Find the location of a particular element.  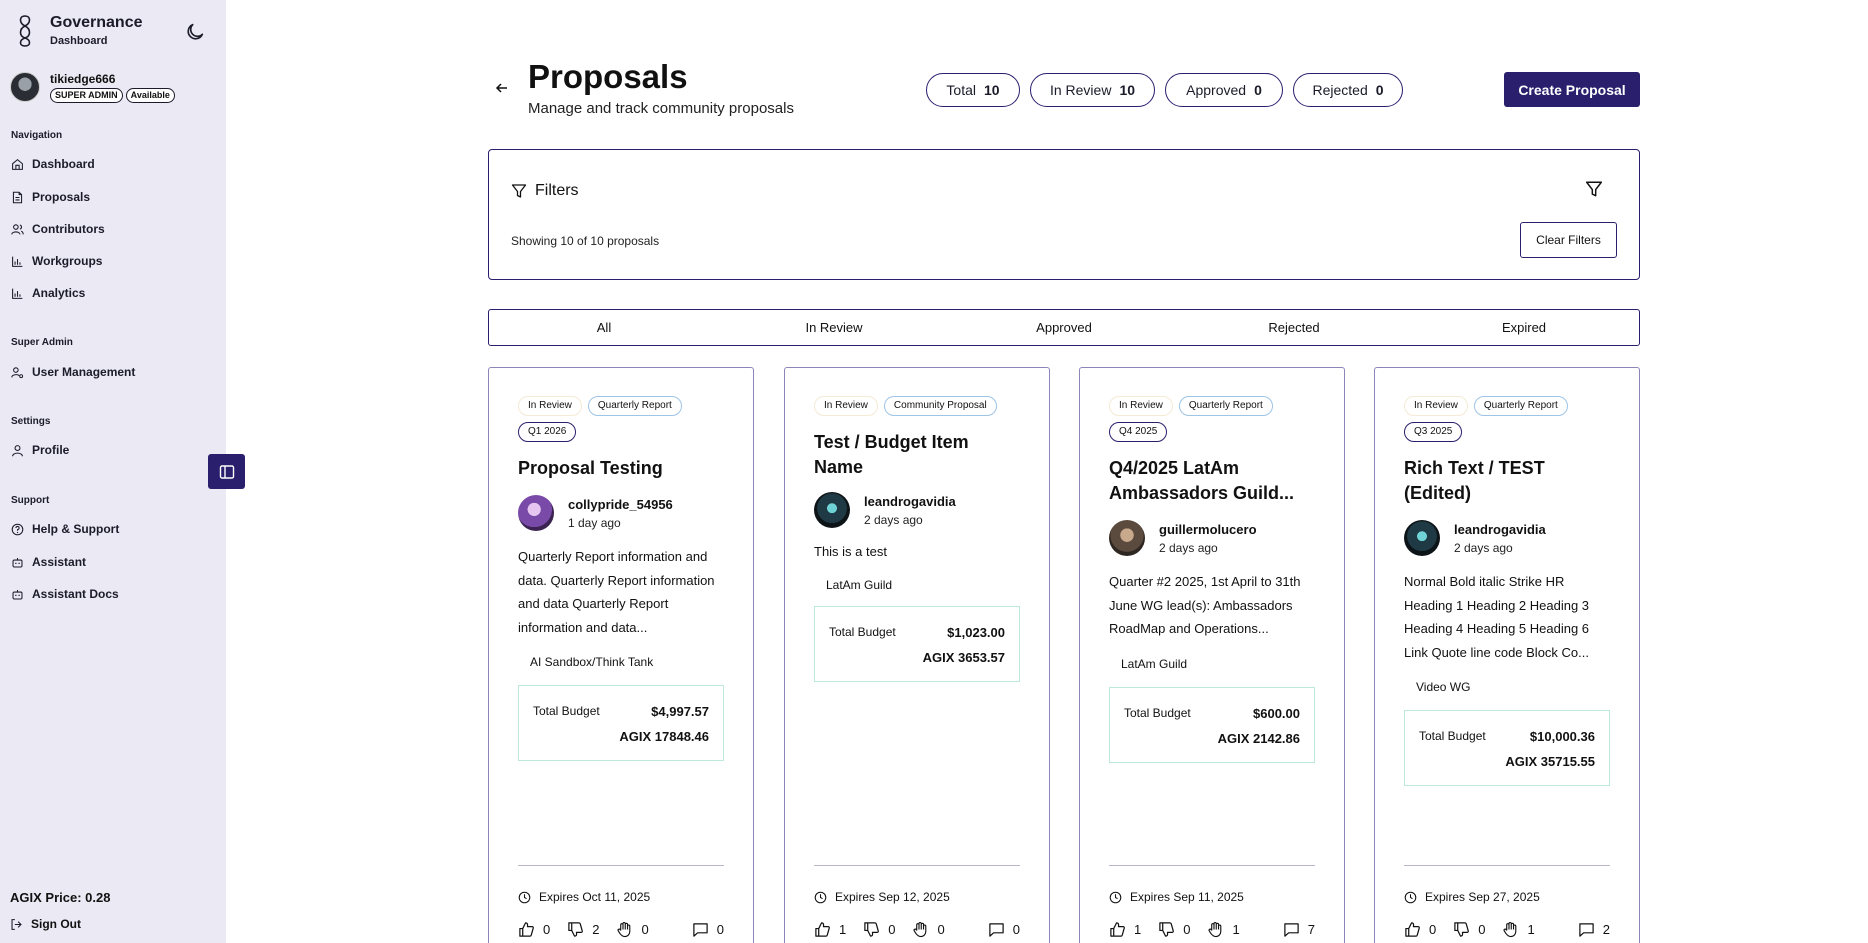

moon-icon is located at coordinates (195, 32).